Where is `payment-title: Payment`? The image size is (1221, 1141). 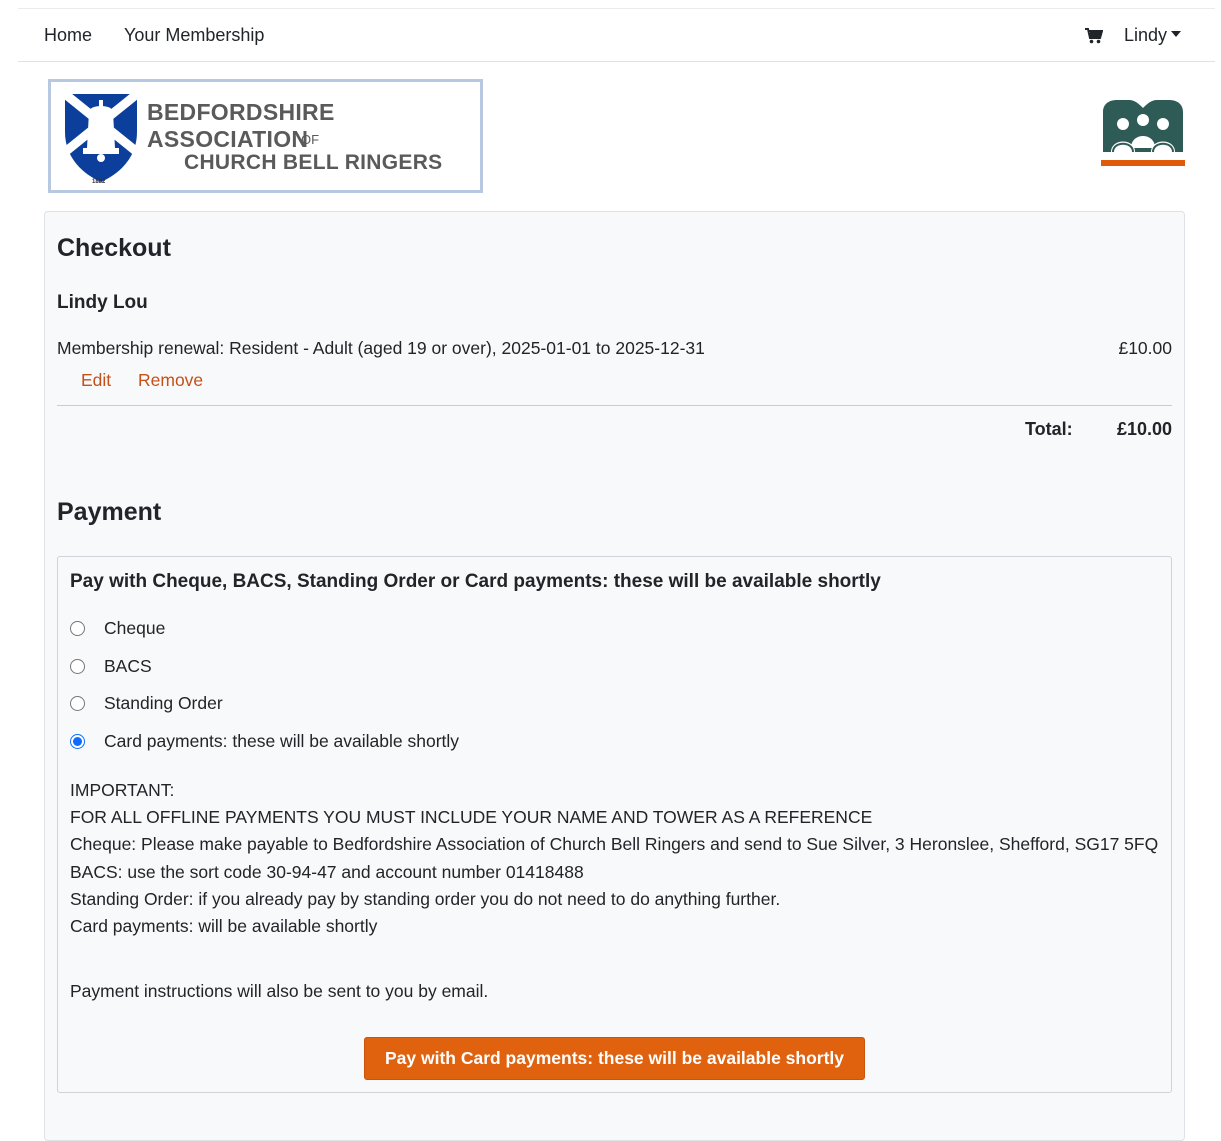
payment-title: Payment is located at coordinates (109, 512).